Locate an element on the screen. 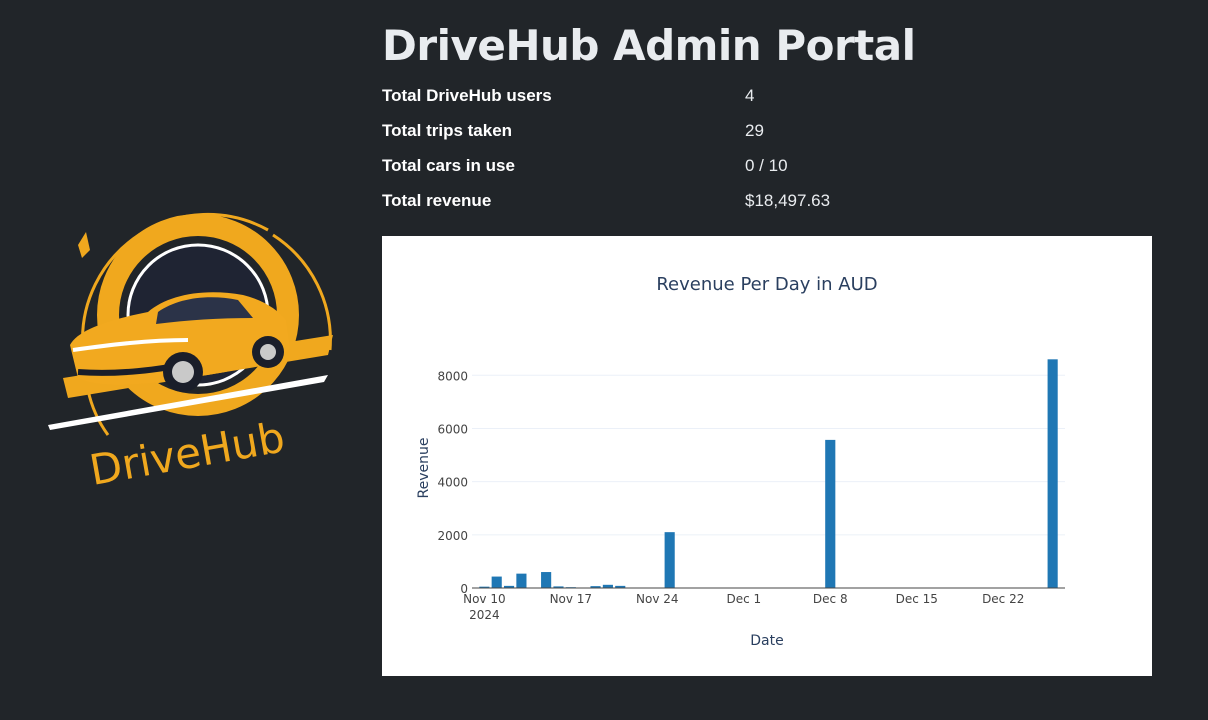 The height and width of the screenshot is (720, 1208). page-title: DriveHub Admin Portal is located at coordinates (649, 45).